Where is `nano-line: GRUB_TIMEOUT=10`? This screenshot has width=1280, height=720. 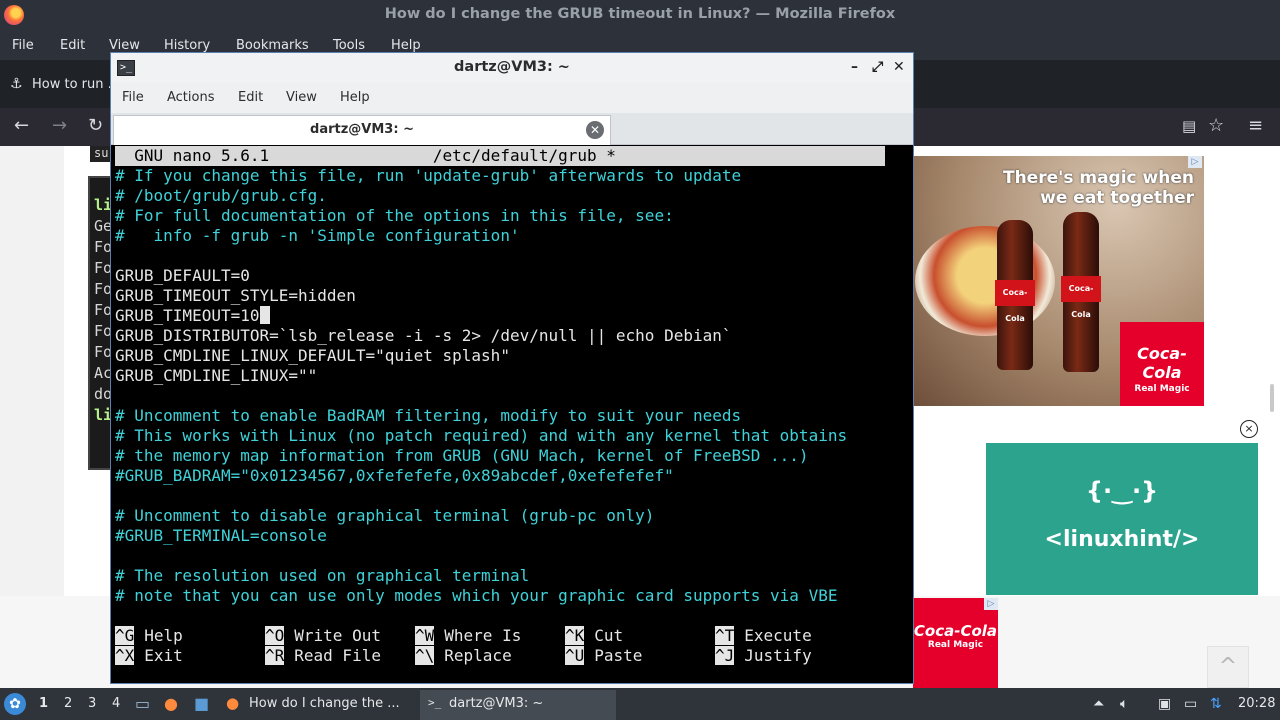 nano-line: GRUB_TIMEOUT=10 is located at coordinates (192, 316).